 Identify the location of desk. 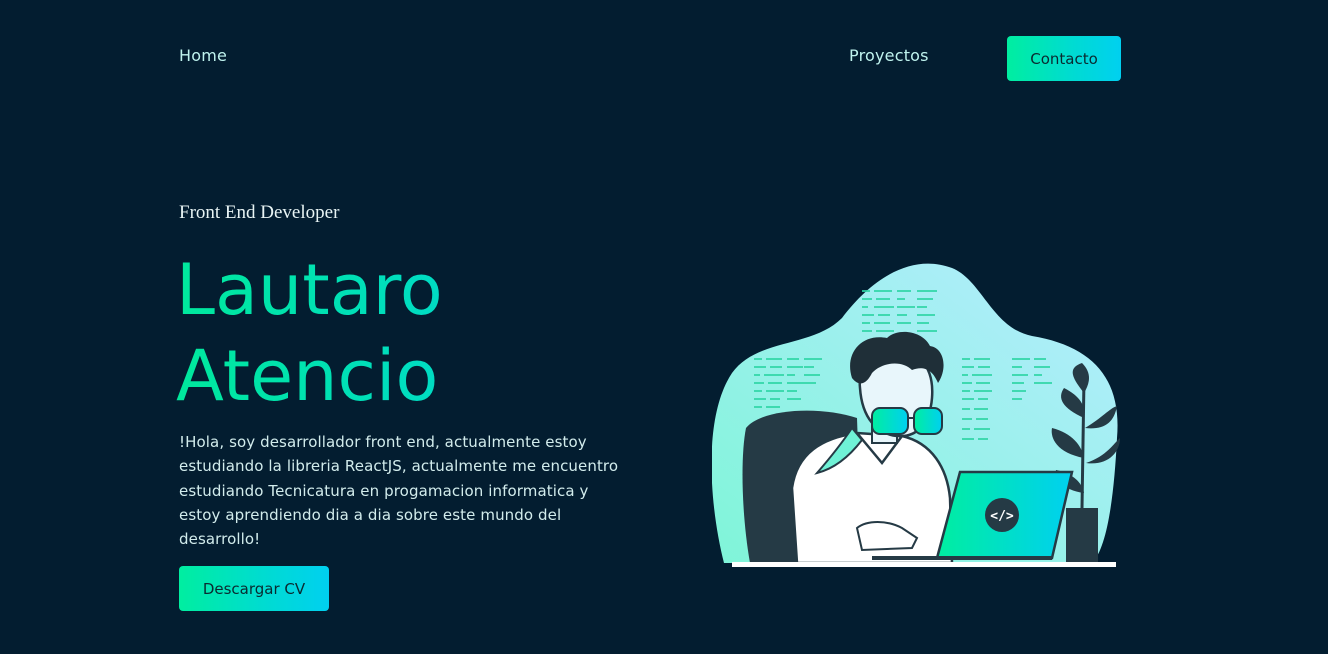
(924, 564).